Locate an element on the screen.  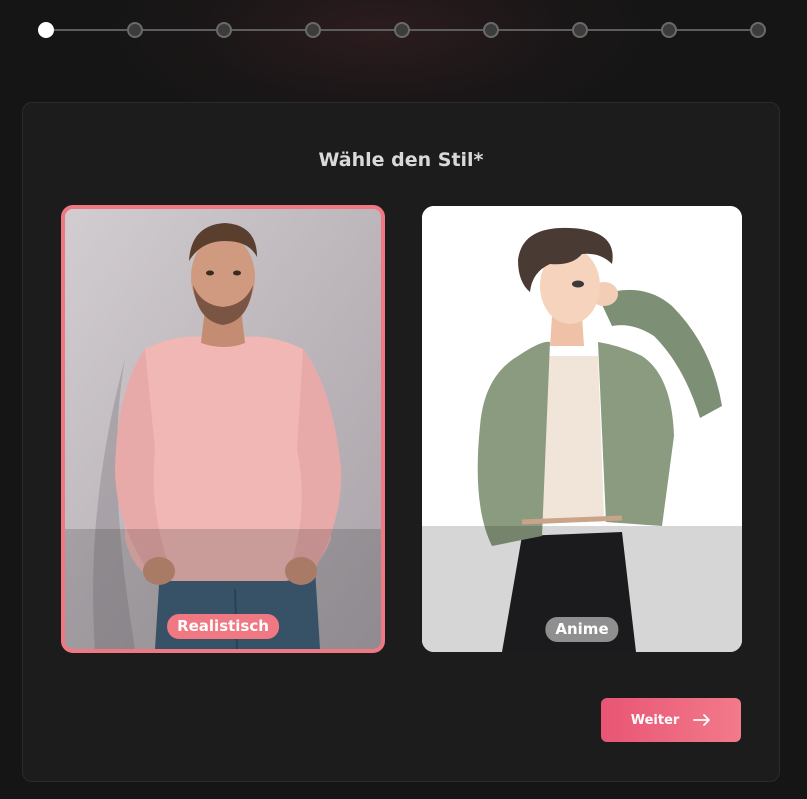
card-title: Wähle den Stil* is located at coordinates (401, 160).